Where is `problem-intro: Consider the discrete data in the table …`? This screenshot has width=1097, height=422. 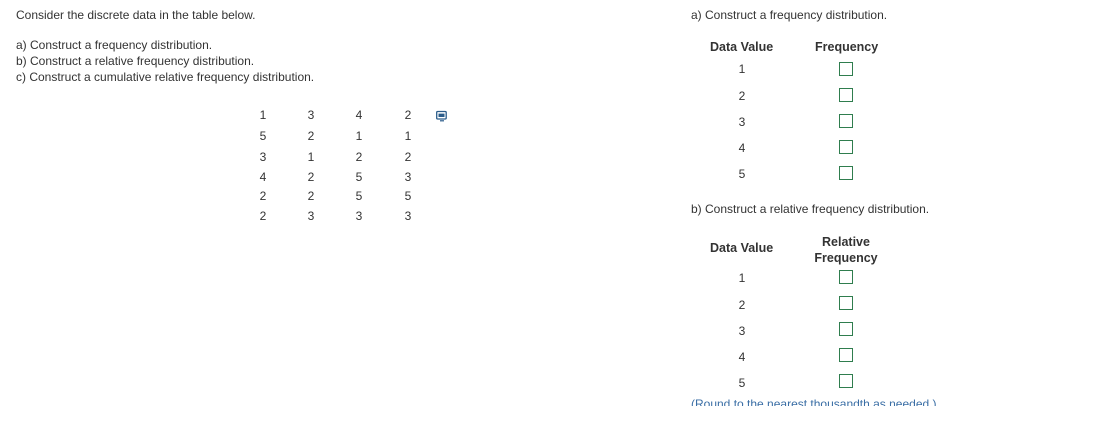 problem-intro: Consider the discrete data in the table … is located at coordinates (136, 15).